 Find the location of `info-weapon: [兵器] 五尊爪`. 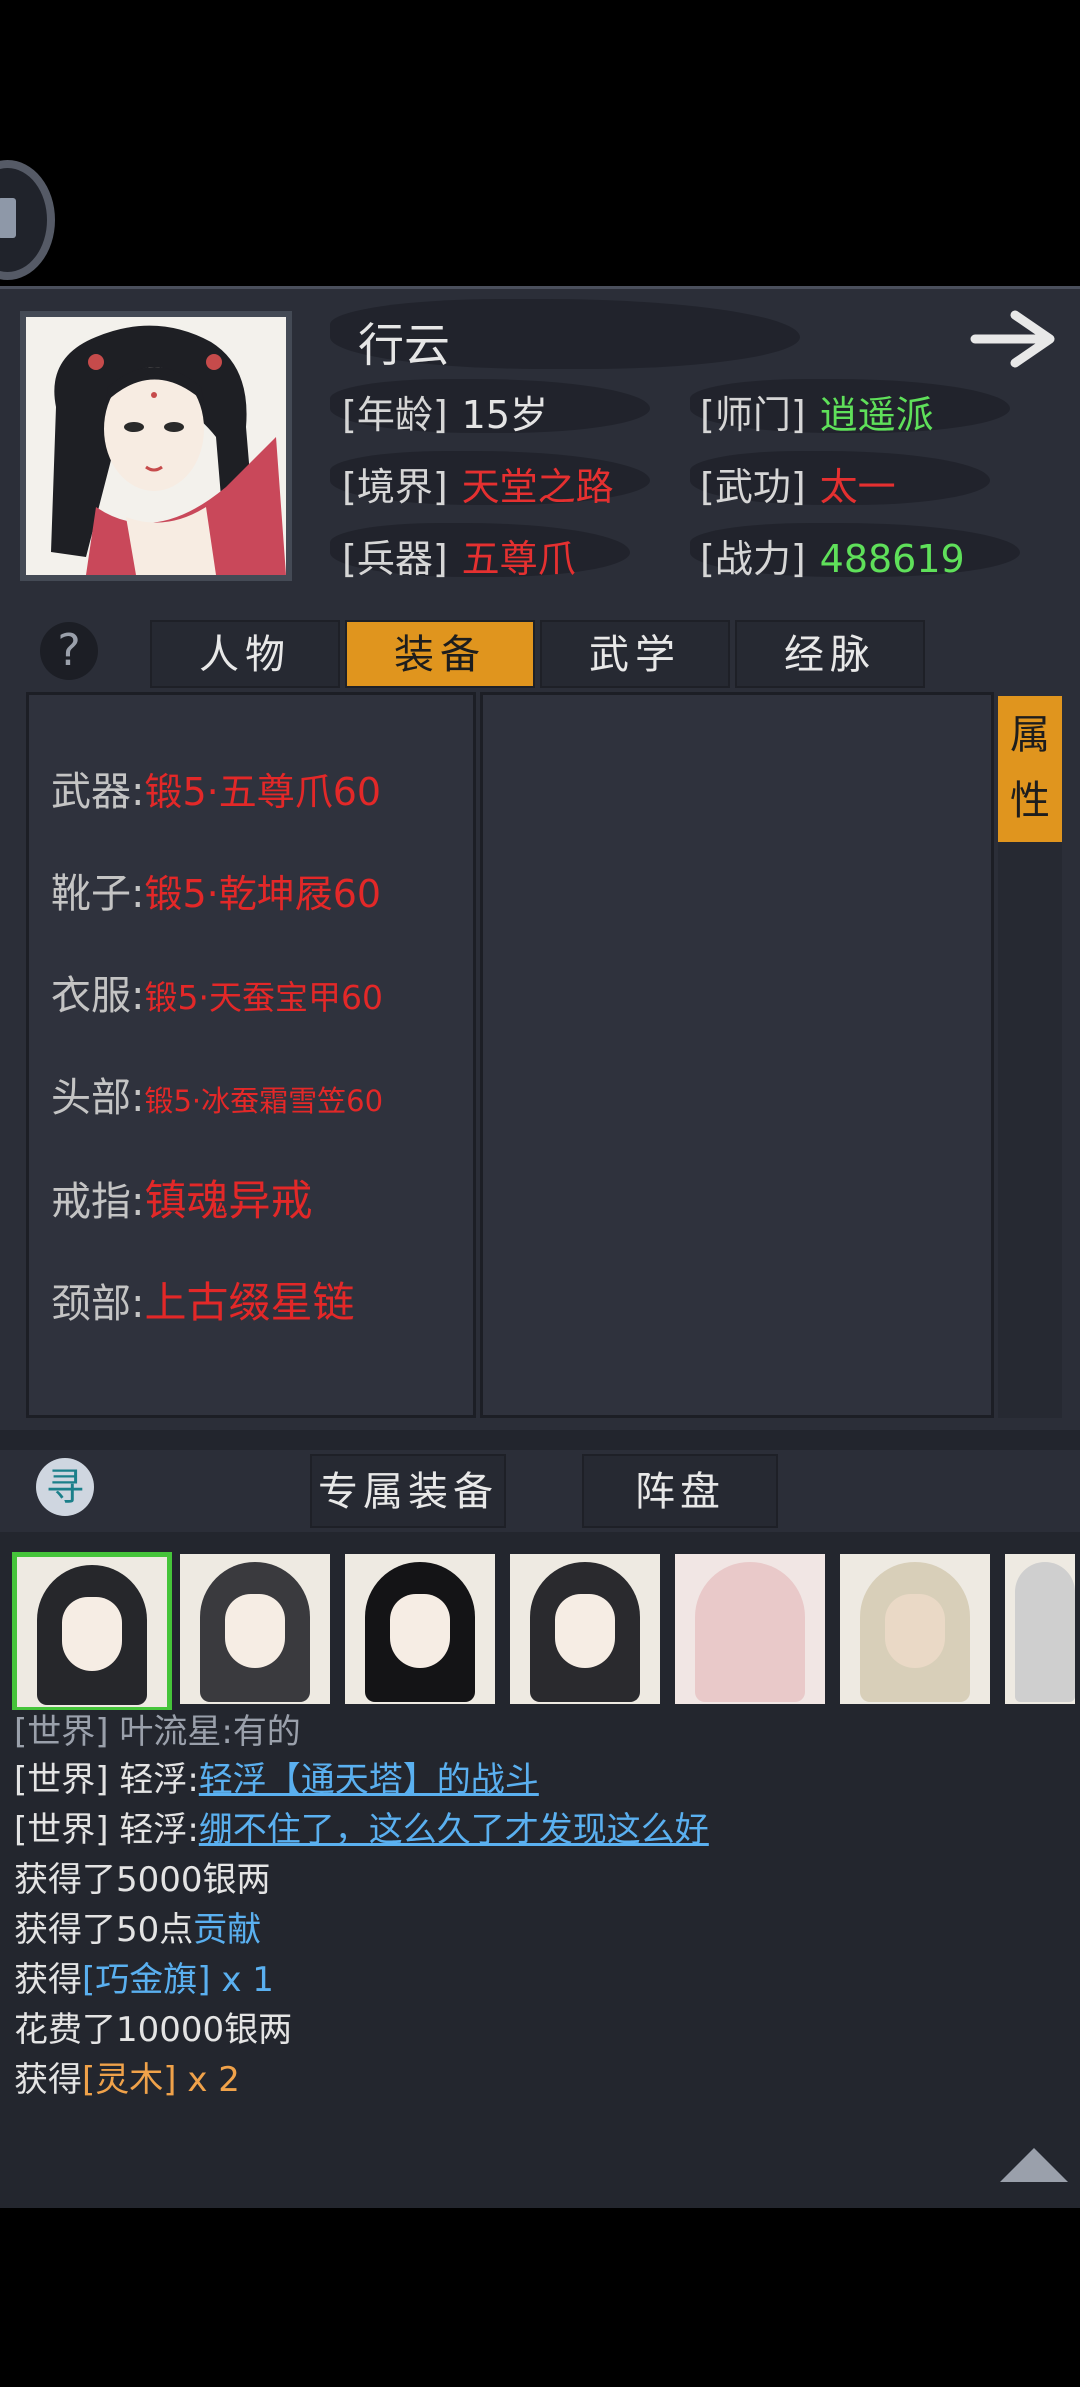

info-weapon: [兵器] 五尊爪 is located at coordinates (459, 555).